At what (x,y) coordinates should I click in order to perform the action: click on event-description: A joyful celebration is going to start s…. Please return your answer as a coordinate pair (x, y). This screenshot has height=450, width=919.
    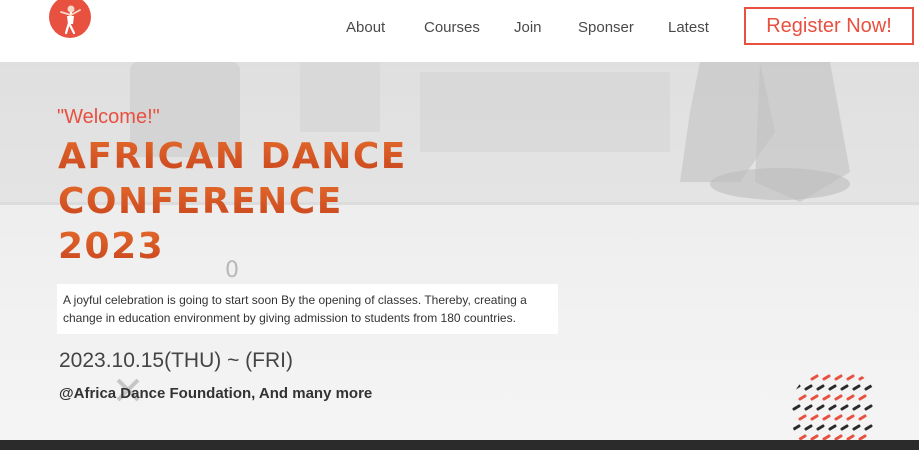
    Looking at the image, I should click on (307, 309).